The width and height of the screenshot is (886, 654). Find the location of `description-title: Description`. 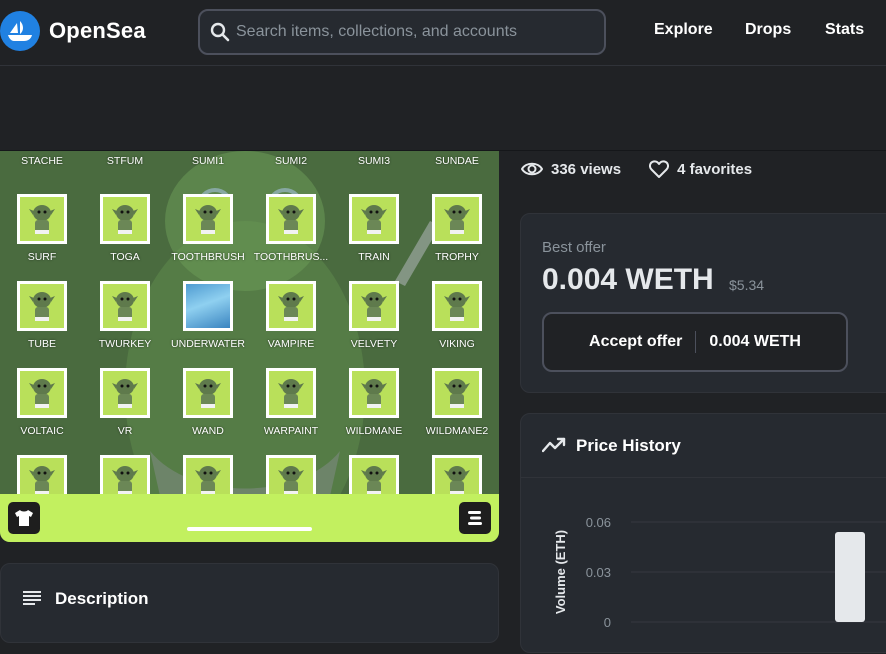

description-title: Description is located at coordinates (102, 598).